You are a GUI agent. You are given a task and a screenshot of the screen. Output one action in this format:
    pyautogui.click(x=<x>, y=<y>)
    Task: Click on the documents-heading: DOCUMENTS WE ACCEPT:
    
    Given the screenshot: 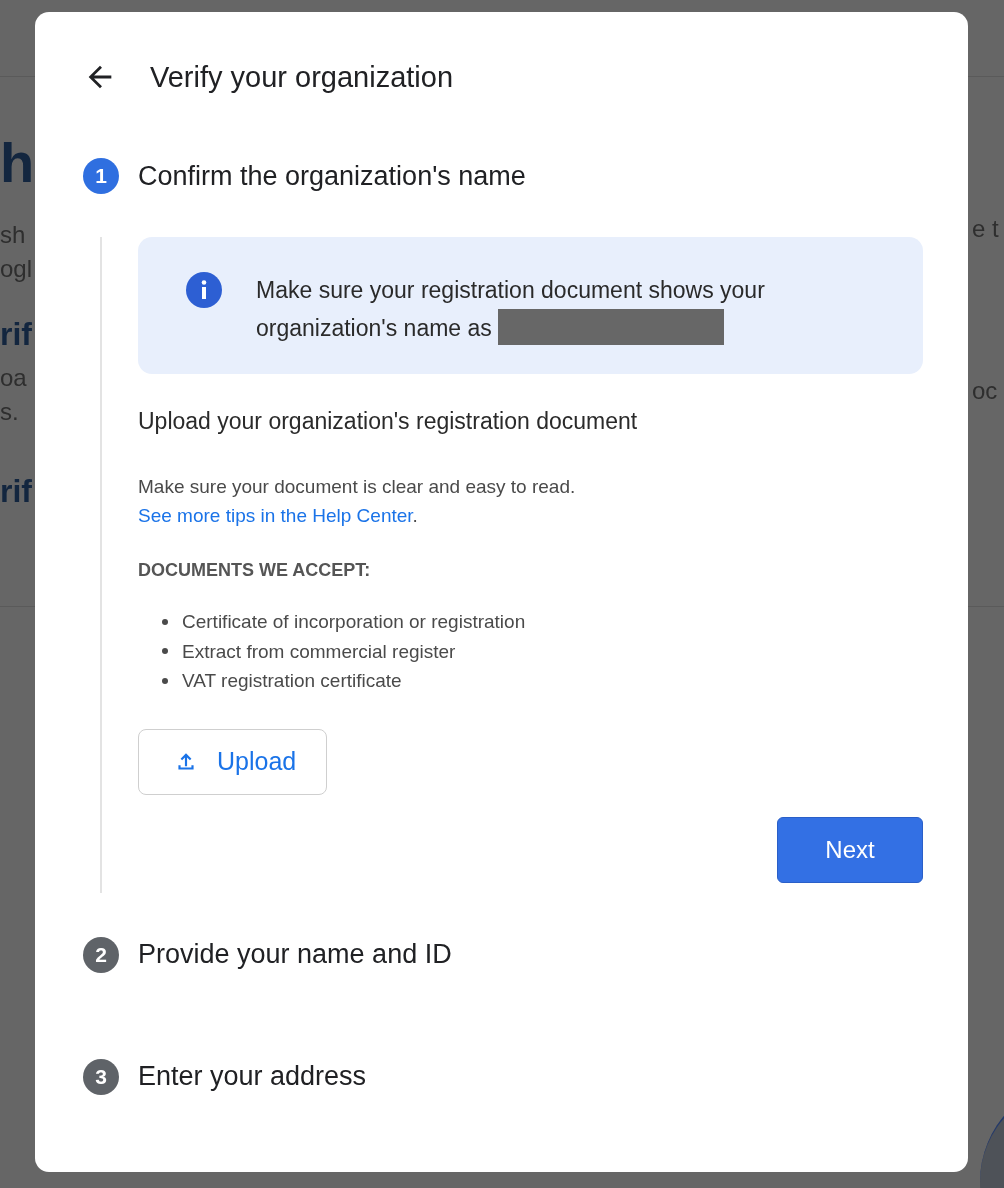 What is the action you would take?
    pyautogui.click(x=255, y=570)
    